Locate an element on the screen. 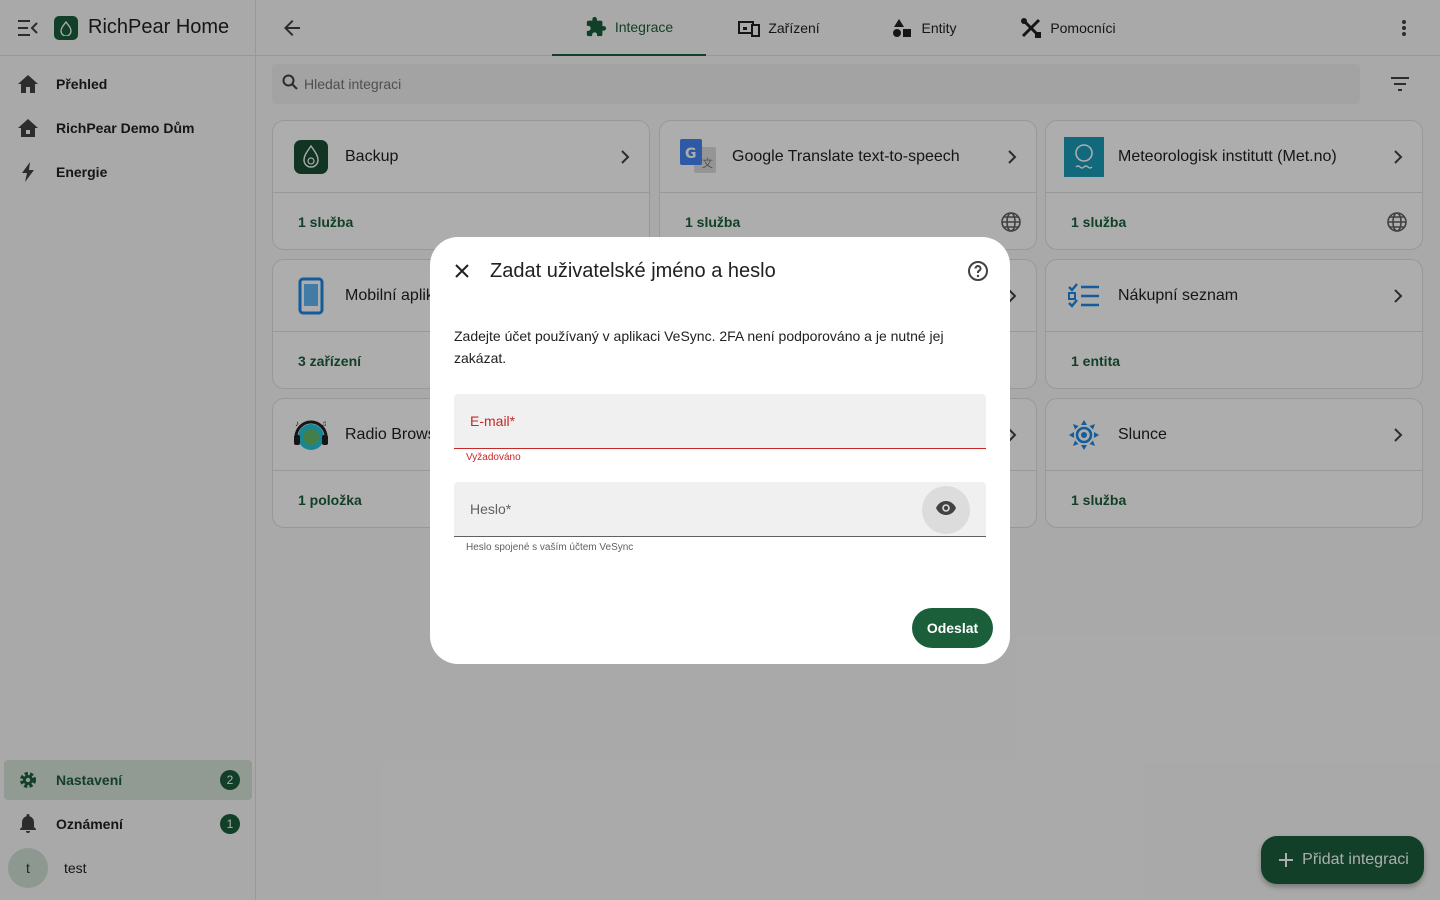 This screenshot has width=1440, height=900. dialog-title: Zadat uživatelské jméno a heslo is located at coordinates (633, 271).